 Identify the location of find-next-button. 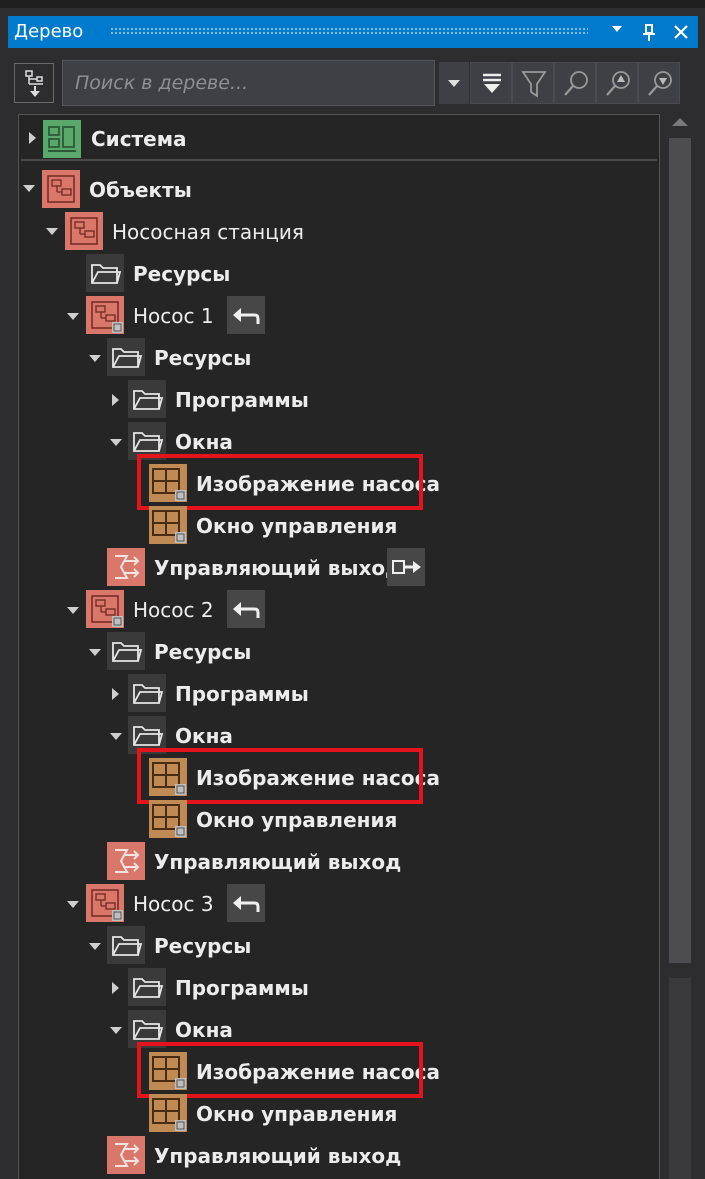
(659, 83).